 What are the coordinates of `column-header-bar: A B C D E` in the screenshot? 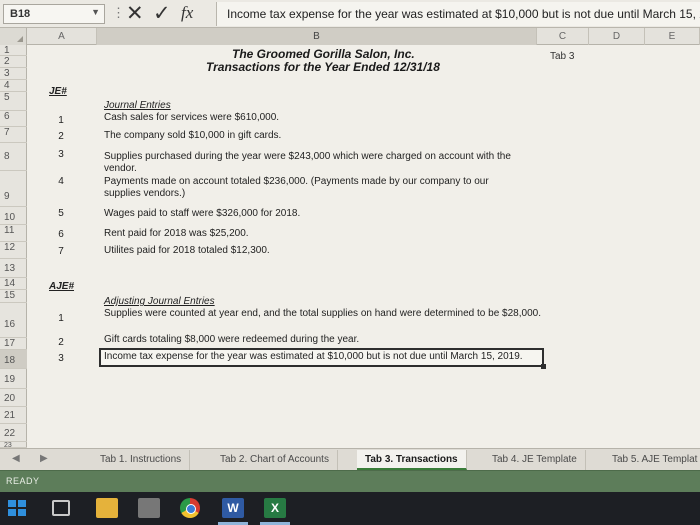 It's located at (350, 36).